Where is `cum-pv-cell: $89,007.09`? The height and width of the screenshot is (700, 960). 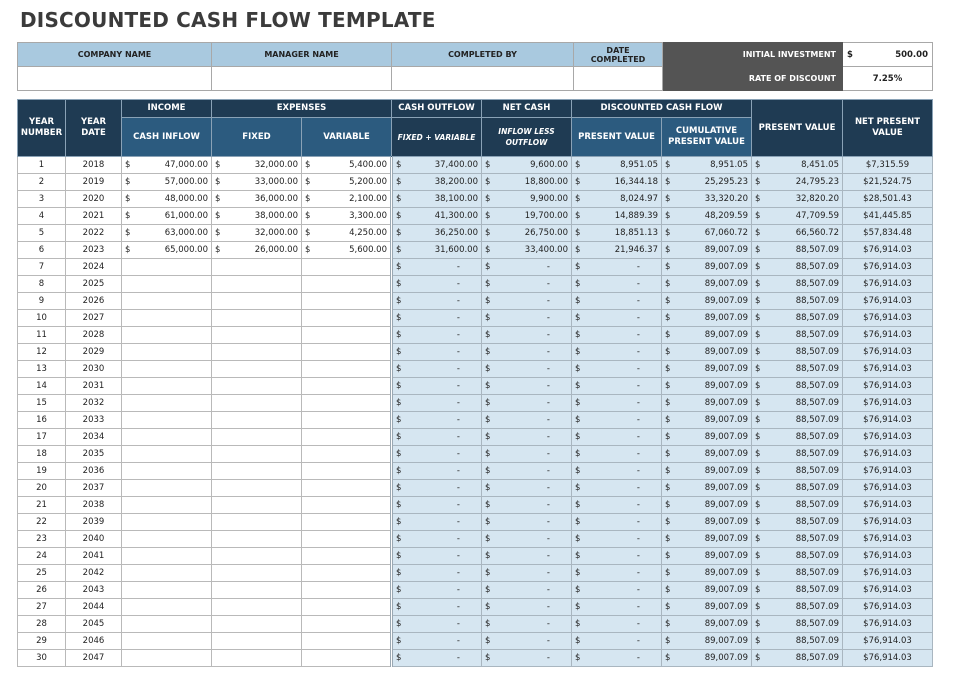 cum-pv-cell: $89,007.09 is located at coordinates (706, 403).